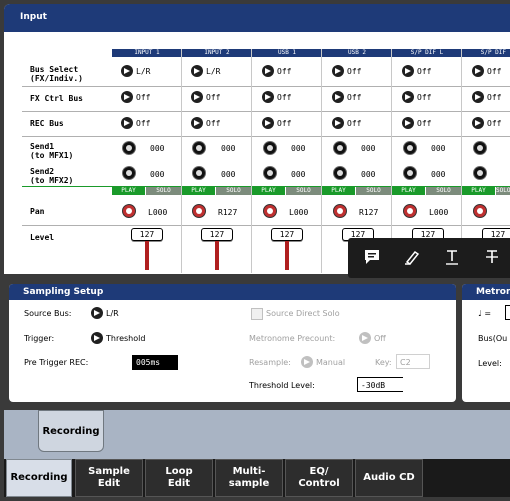 This screenshot has width=510, height=501. Describe the element at coordinates (97, 313) in the screenshot. I see `source-bus-button` at that location.